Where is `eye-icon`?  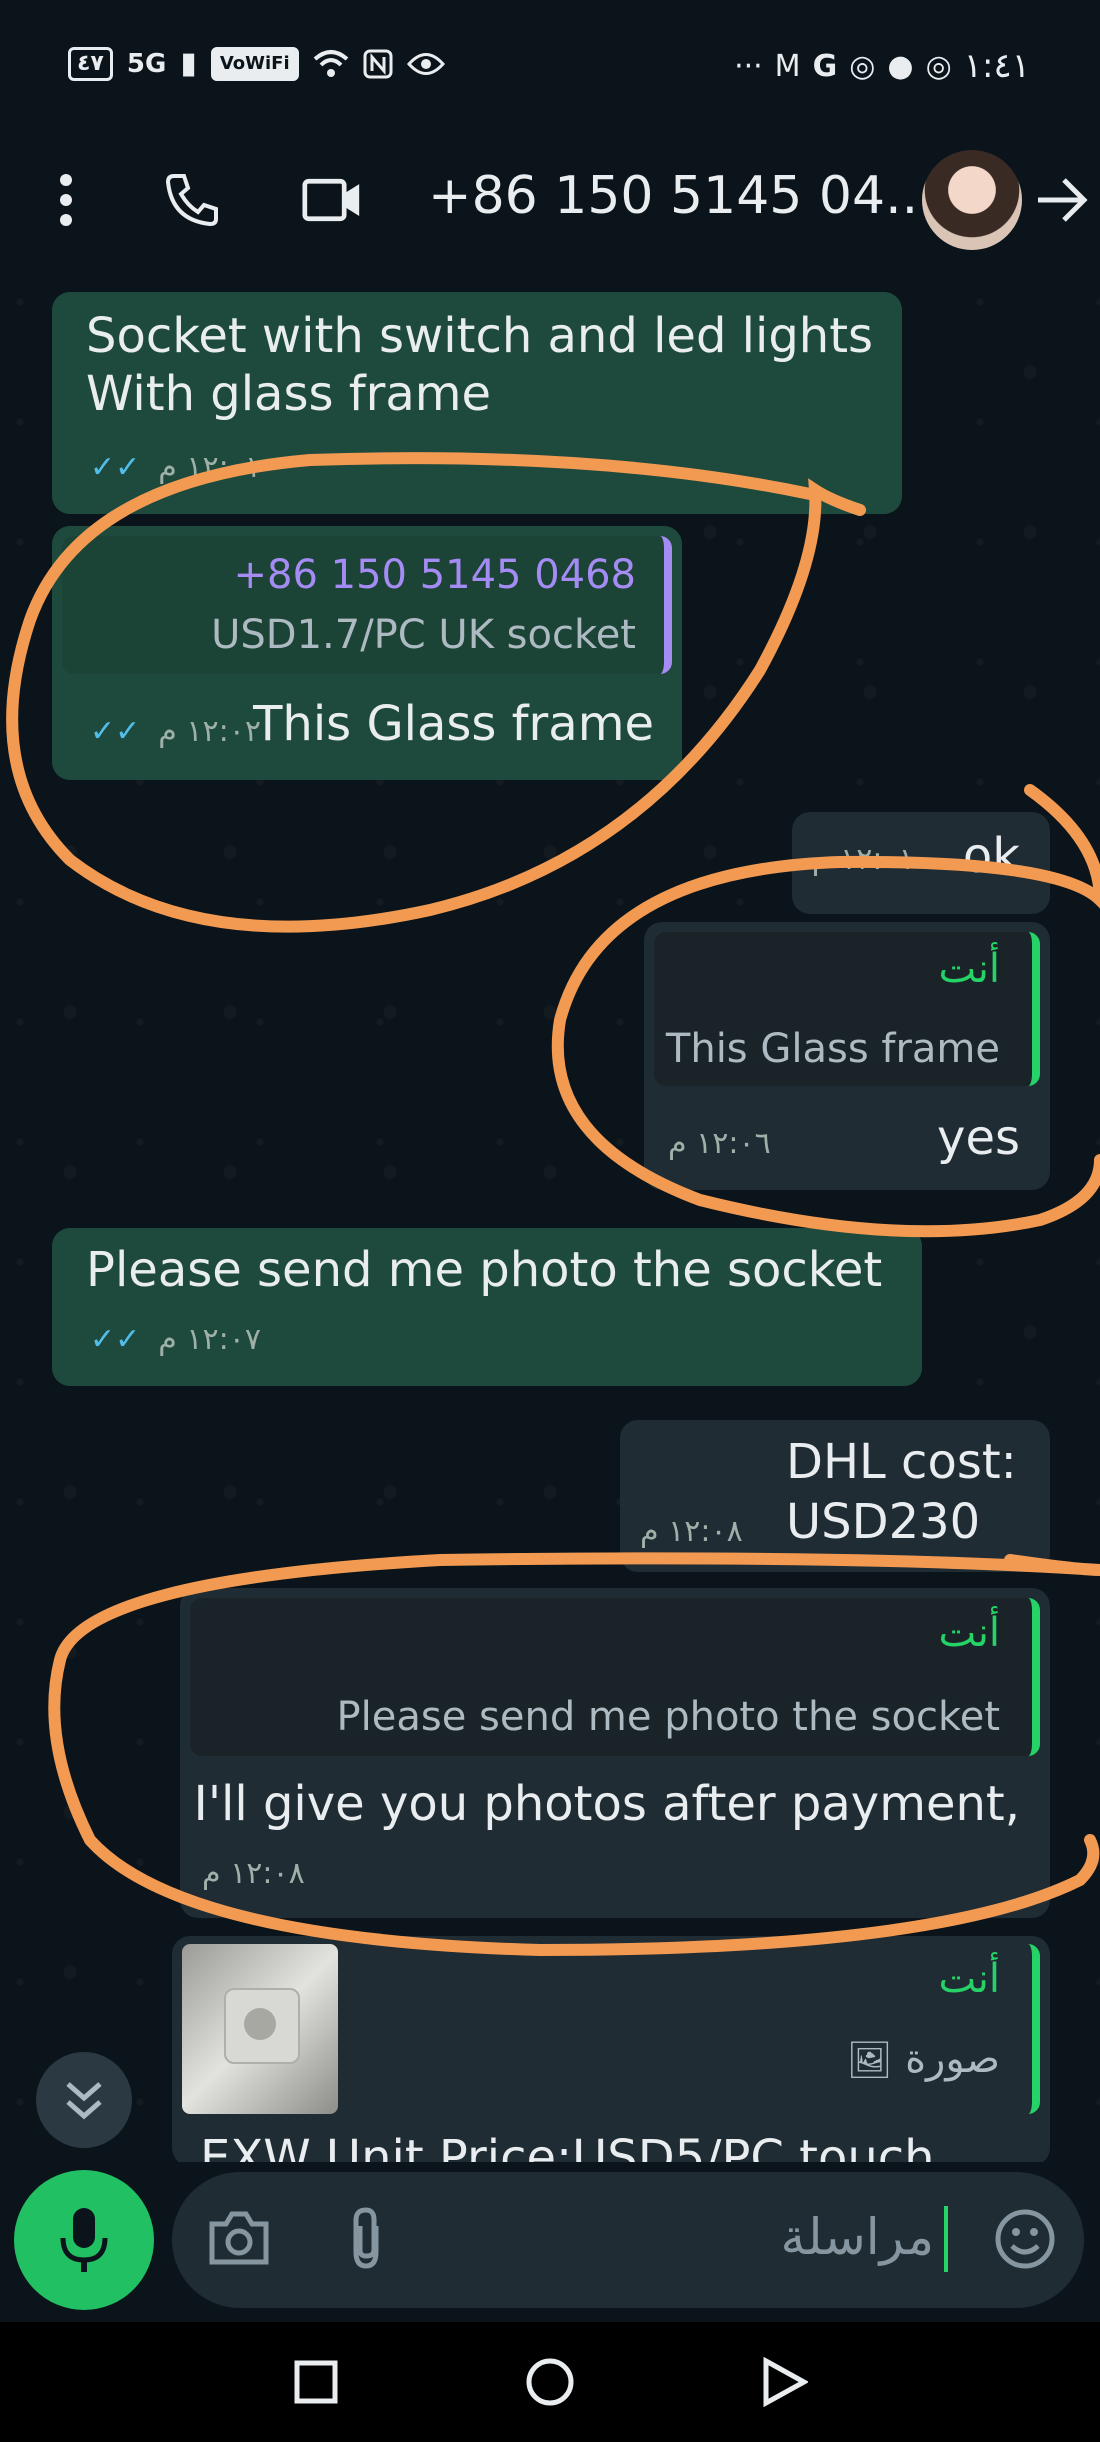
eye-icon is located at coordinates (425, 63).